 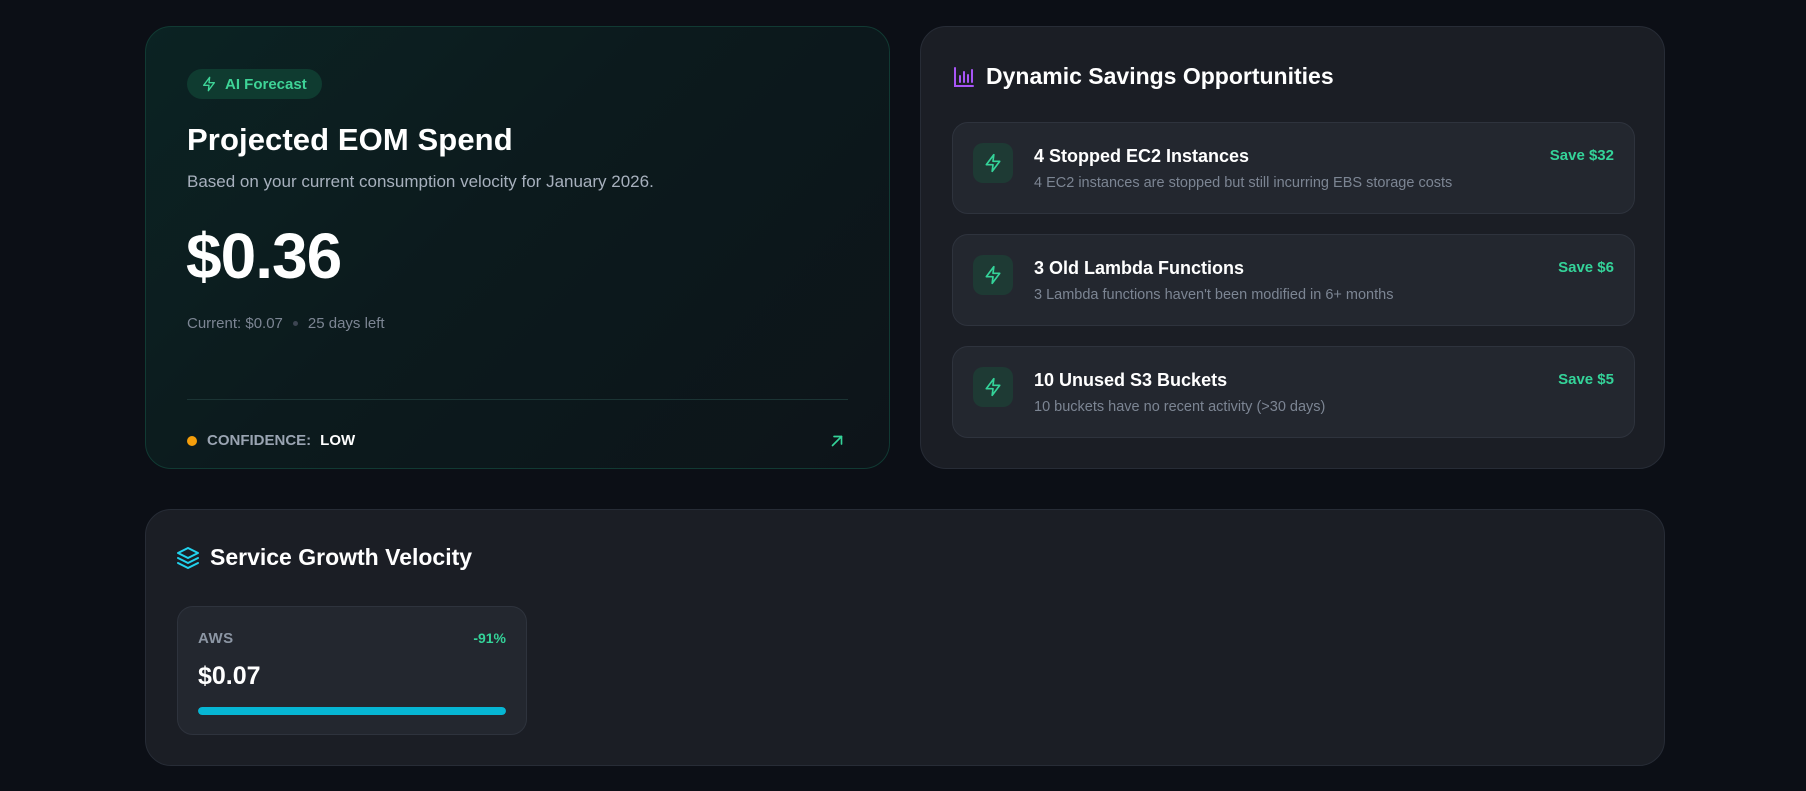 What do you see at coordinates (1160, 76) in the screenshot?
I see `savings-title: Dynamic Savings Opportunities` at bounding box center [1160, 76].